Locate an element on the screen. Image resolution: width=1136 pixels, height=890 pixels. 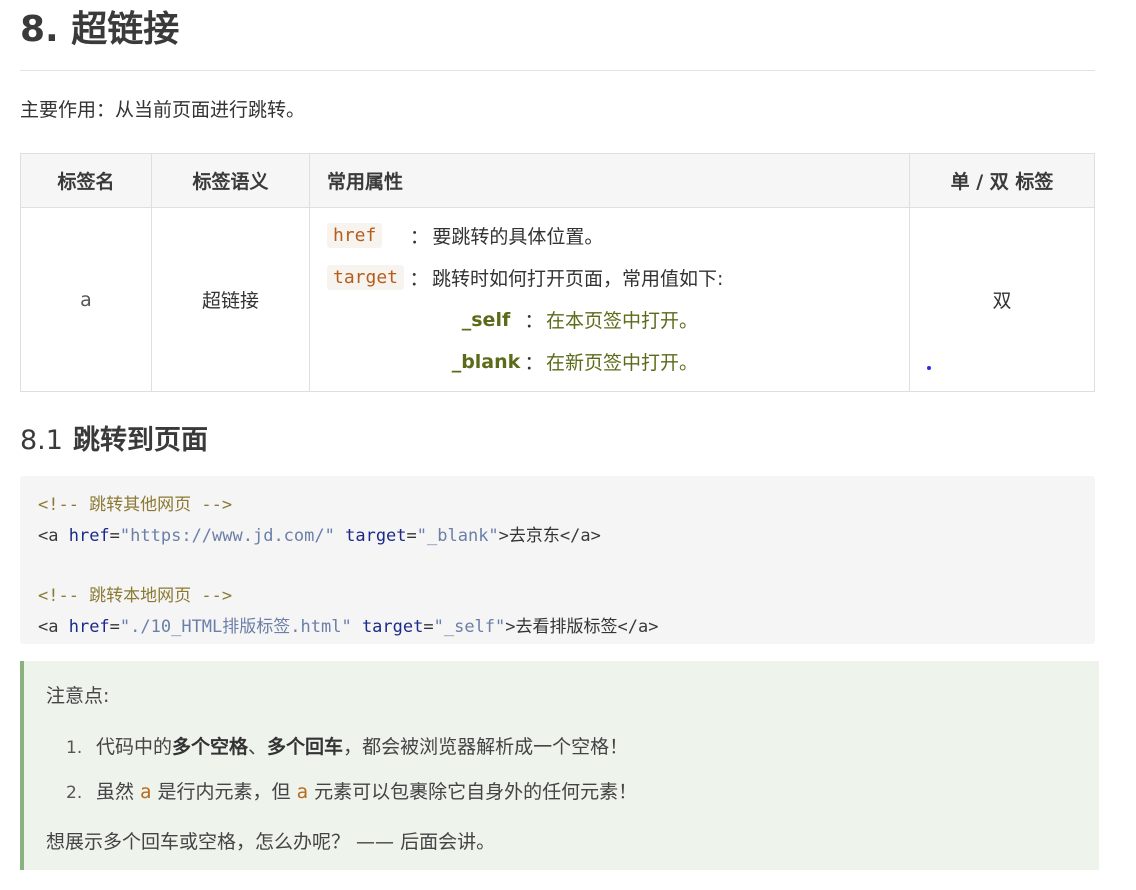
attr-target-line: target ： 跳转时如何打开页面，常用值如下: is located at coordinates (525, 277).